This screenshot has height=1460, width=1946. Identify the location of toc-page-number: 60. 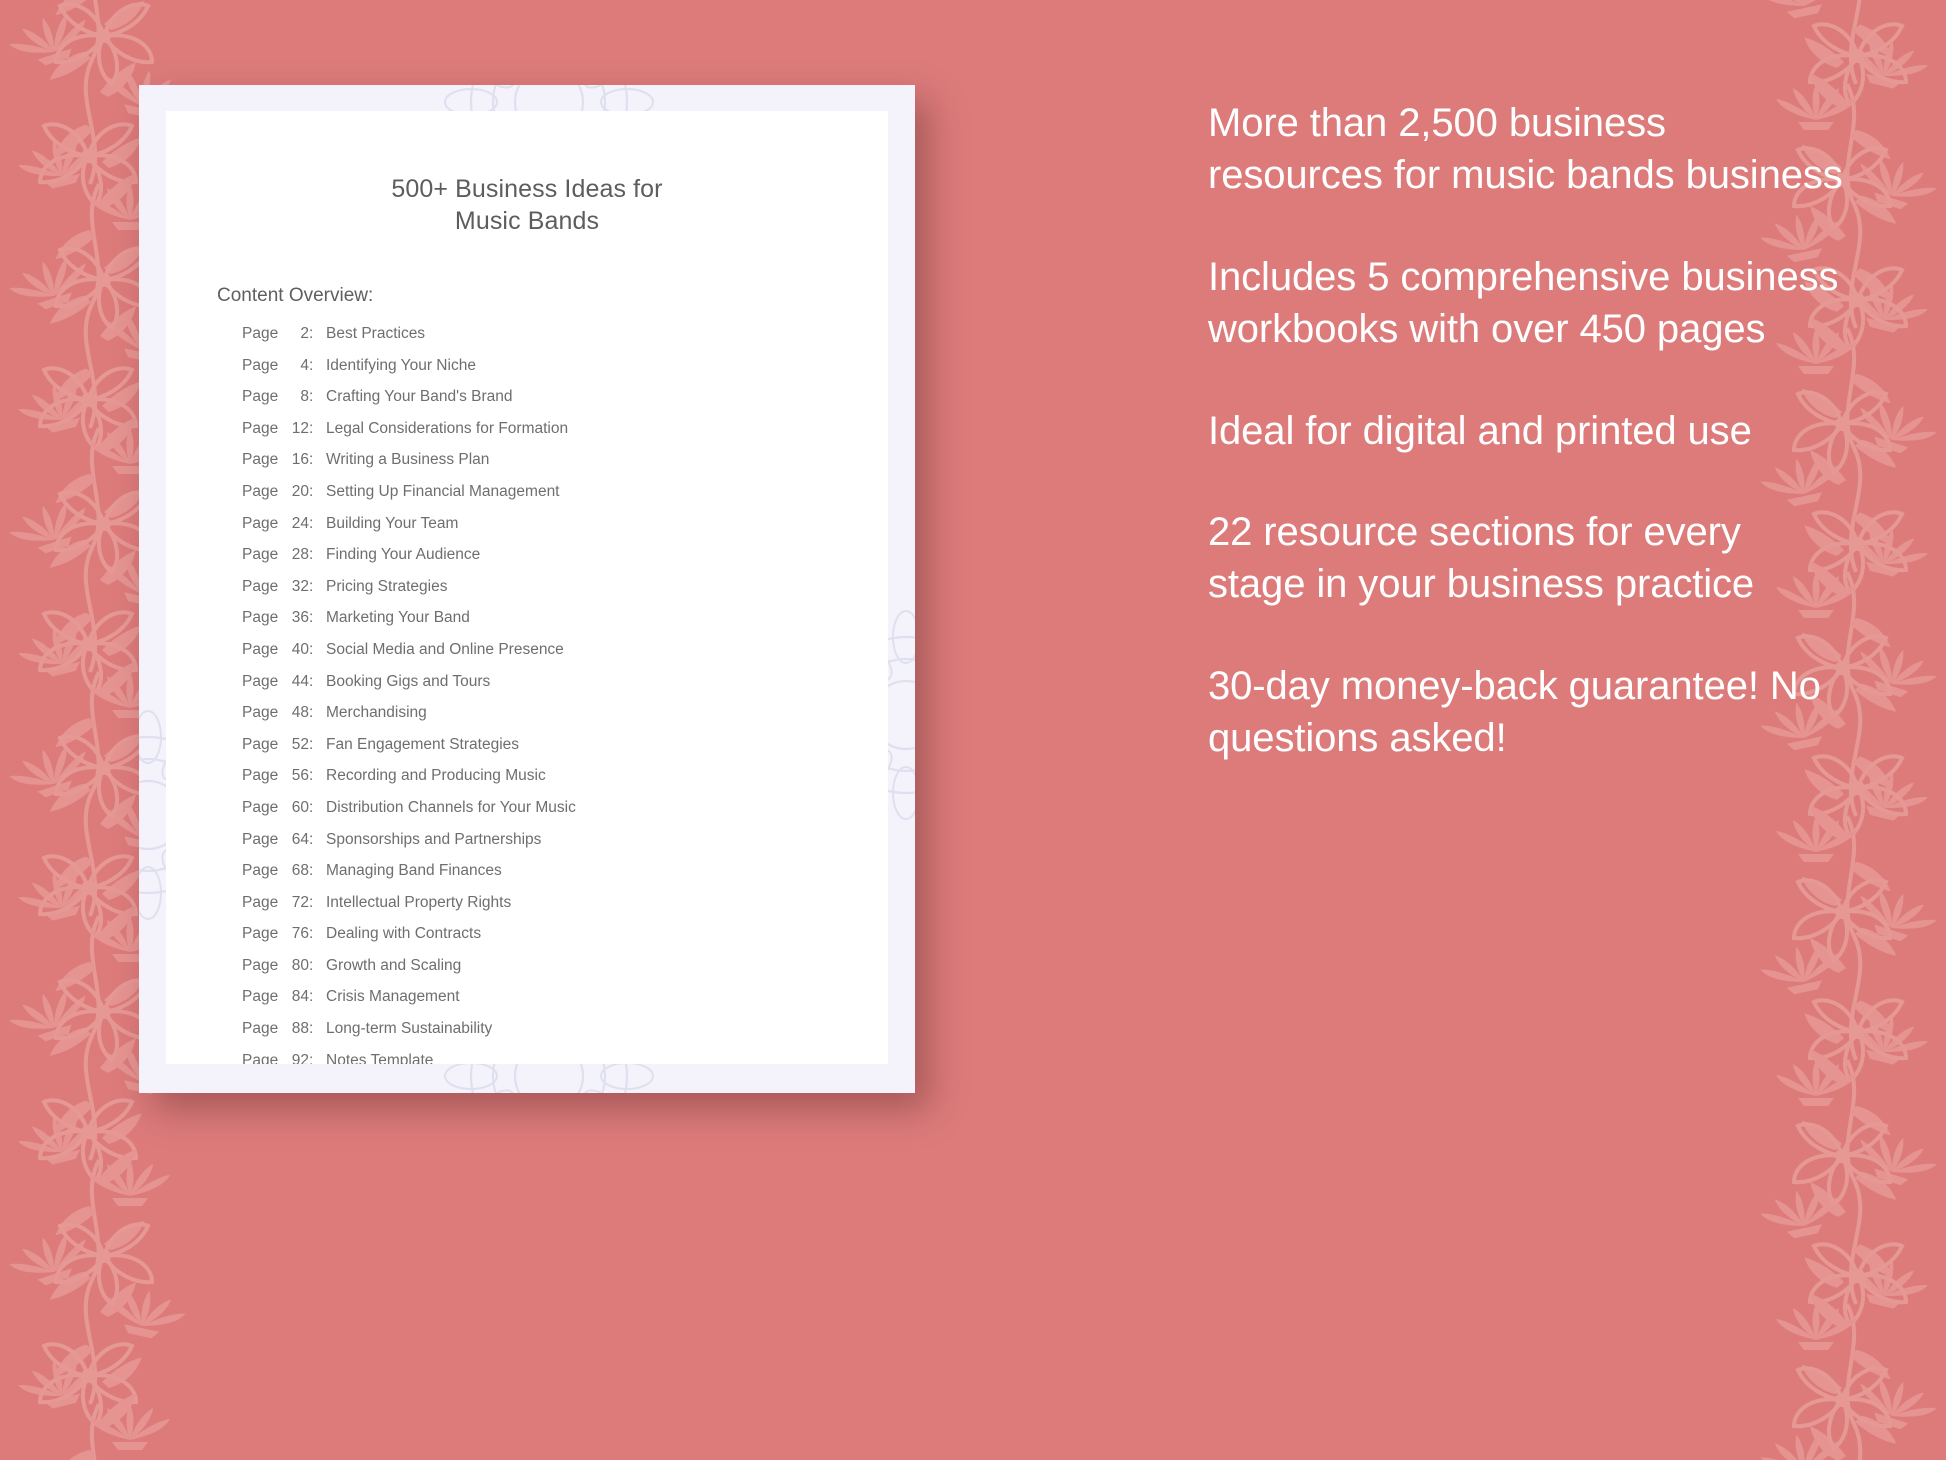
(300, 807).